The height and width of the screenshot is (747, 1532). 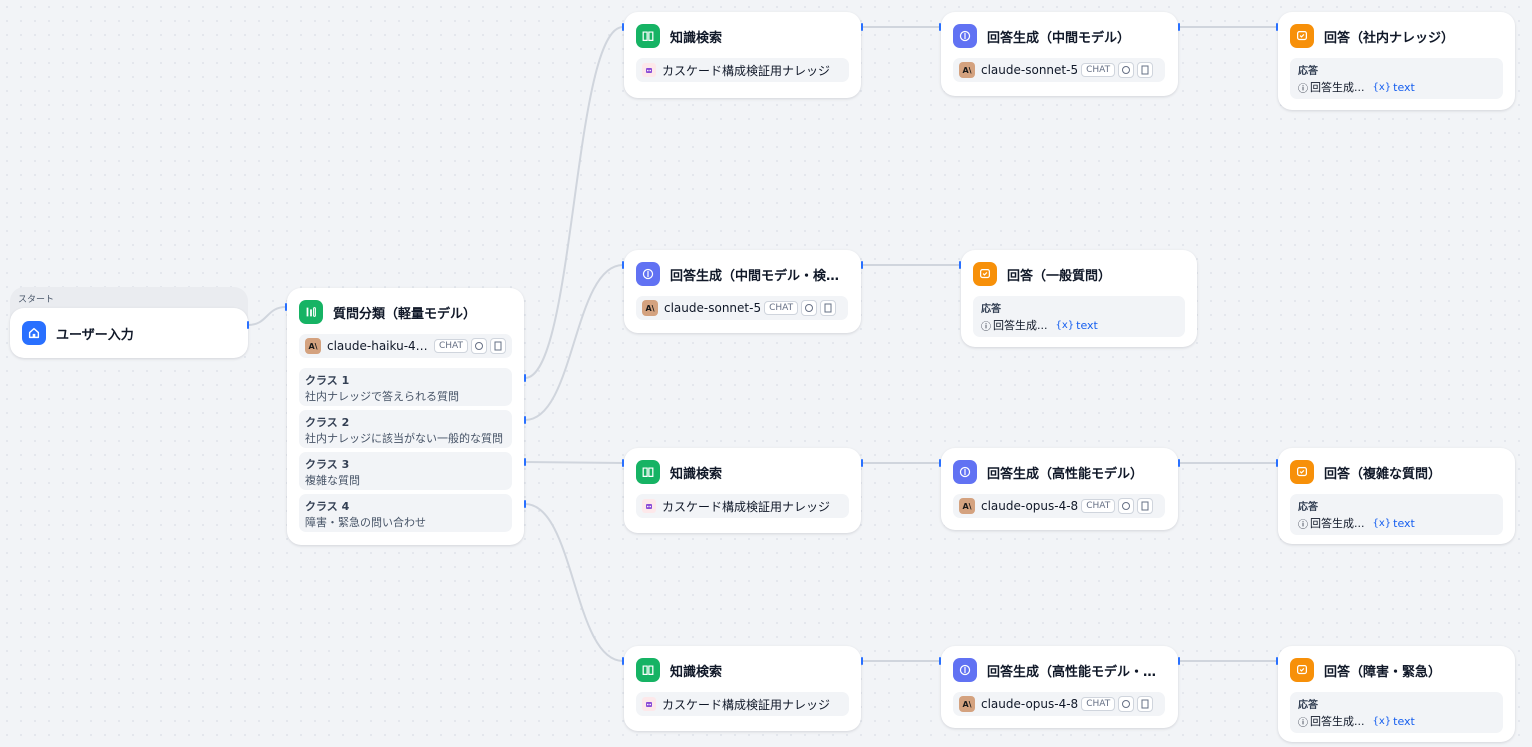 What do you see at coordinates (623, 661) in the screenshot?
I see `knowledge4-input-handle` at bounding box center [623, 661].